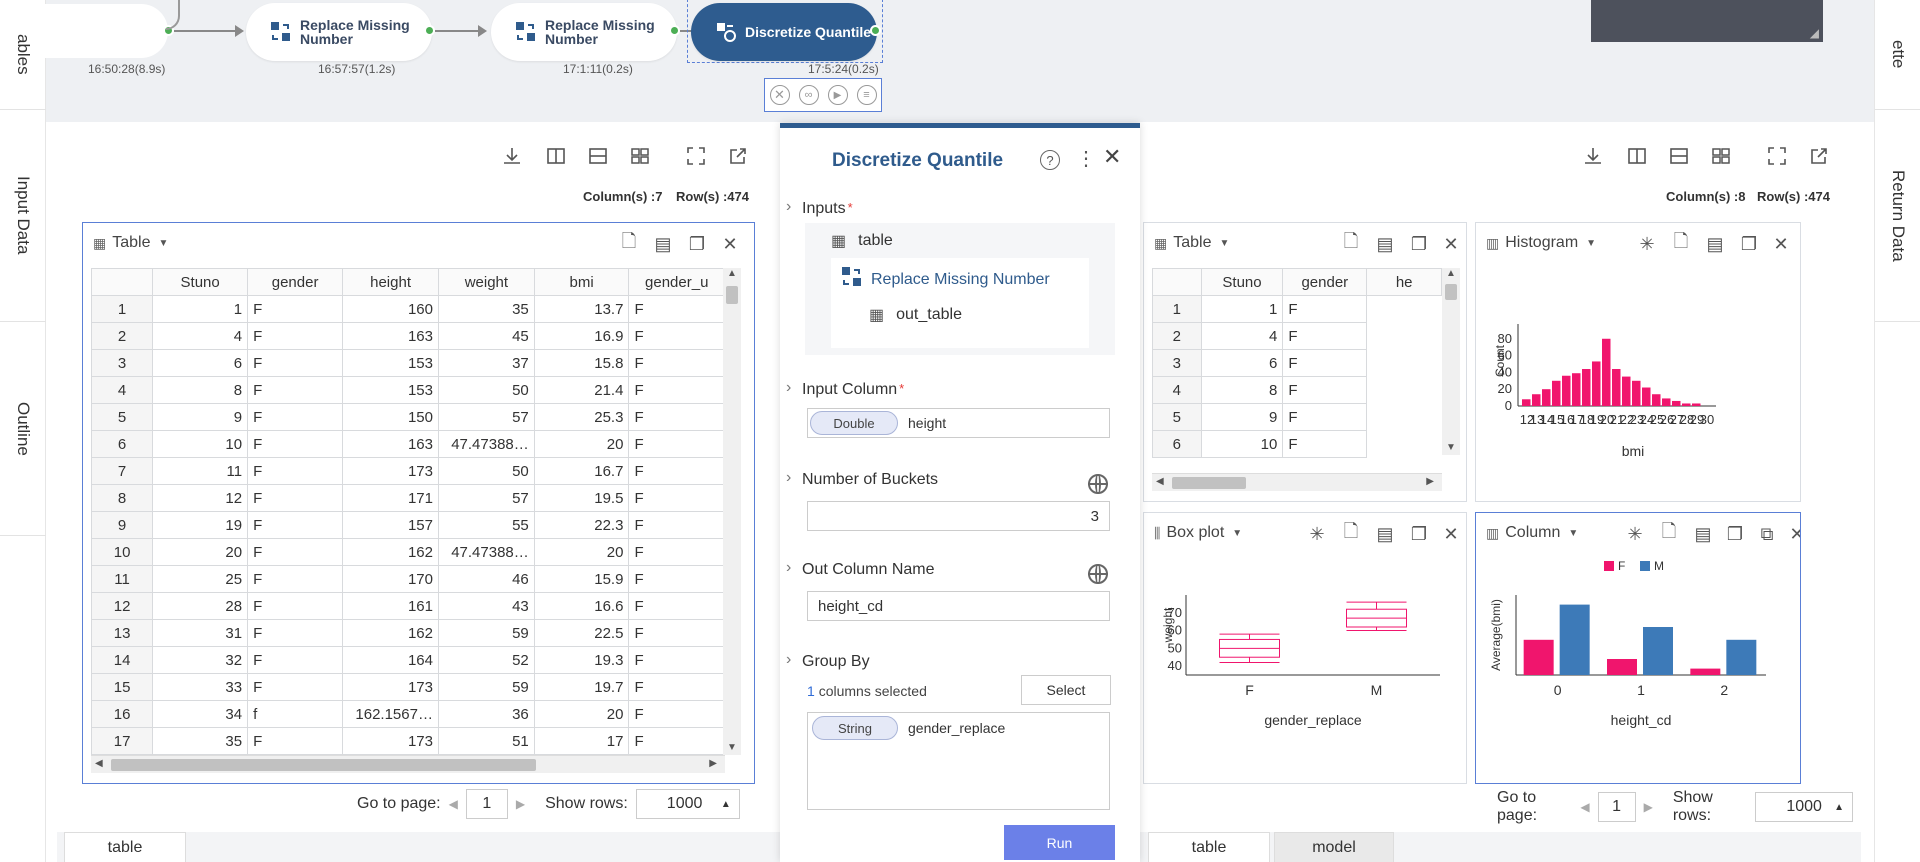 The width and height of the screenshot is (1920, 862). What do you see at coordinates (408, 764) in the screenshot?
I see `horizontal-scrollbar: ◀ ▶` at bounding box center [408, 764].